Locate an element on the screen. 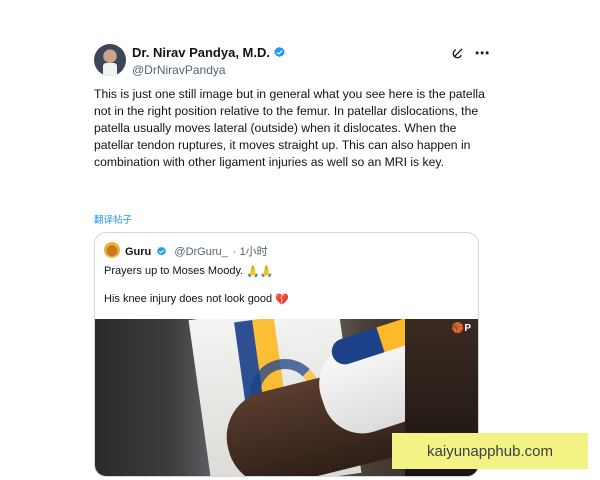 This screenshot has height=480, width=600. quoted-author-handle: @DrGuru_ is located at coordinates (200, 252).